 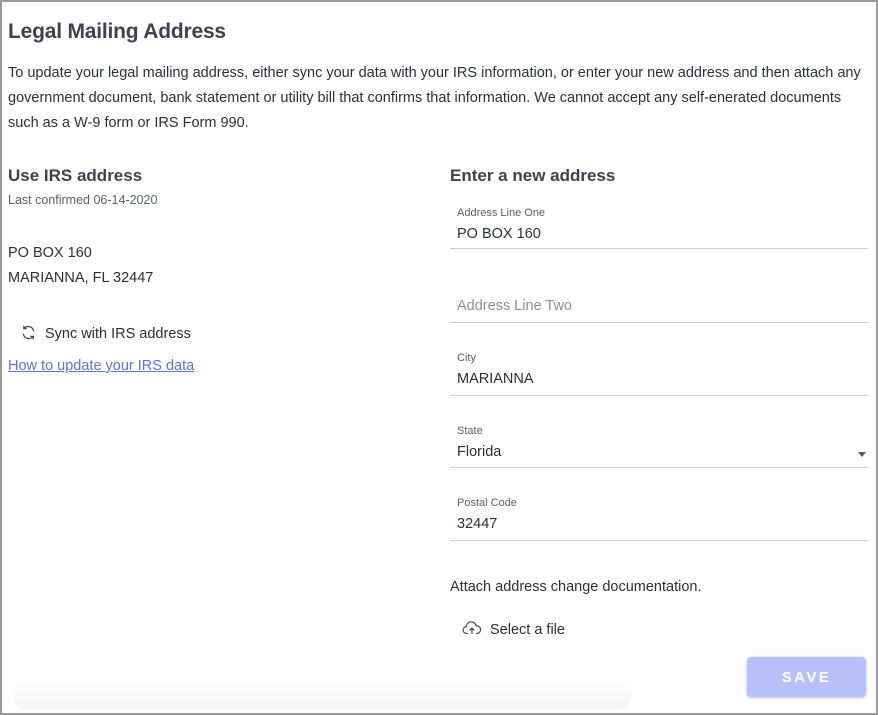 What do you see at coordinates (487, 503) in the screenshot?
I see `postal-code-label: Postal Code` at bounding box center [487, 503].